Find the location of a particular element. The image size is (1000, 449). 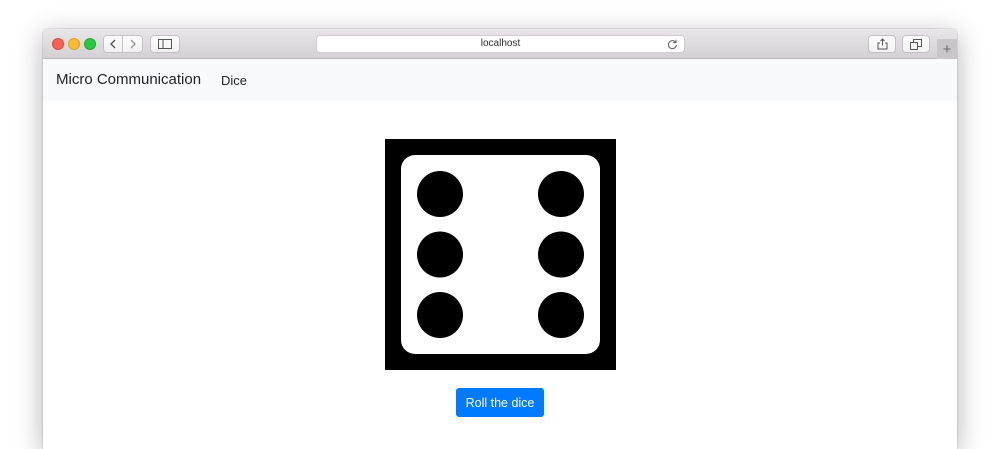

tabs-overview-icon is located at coordinates (916, 44).